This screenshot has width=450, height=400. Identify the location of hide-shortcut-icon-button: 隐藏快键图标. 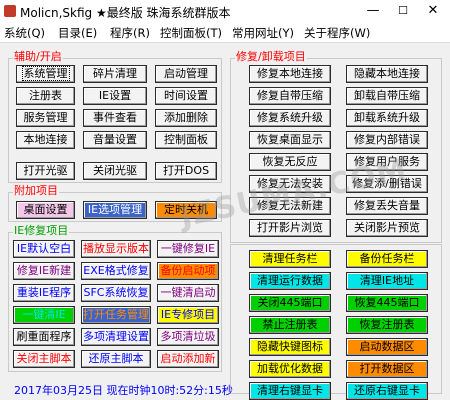
(290, 347).